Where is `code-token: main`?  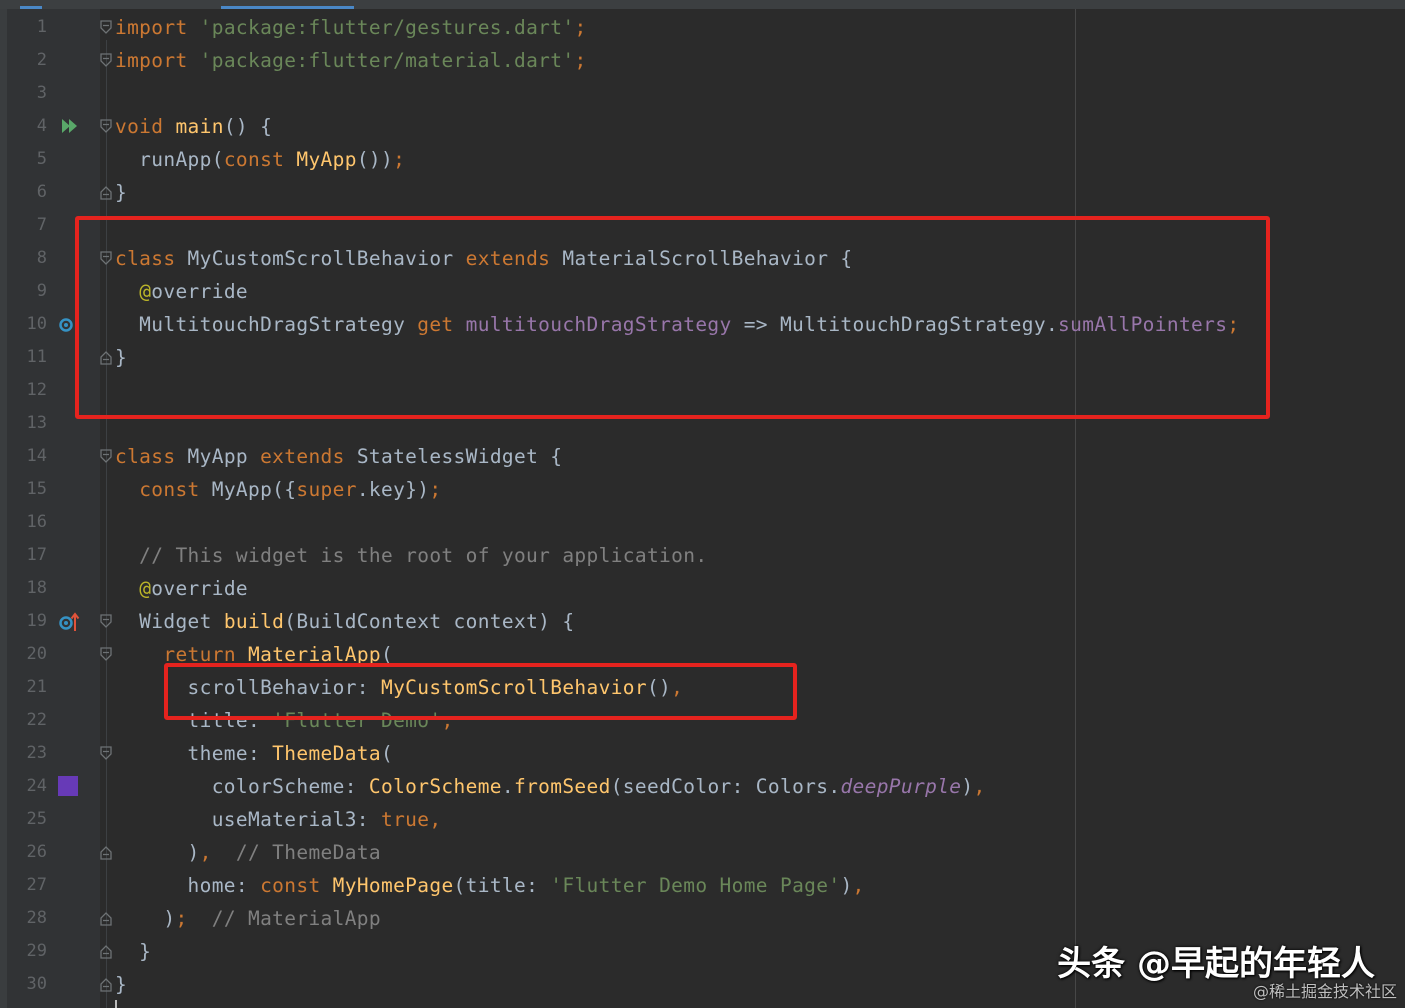 code-token: main is located at coordinates (199, 126).